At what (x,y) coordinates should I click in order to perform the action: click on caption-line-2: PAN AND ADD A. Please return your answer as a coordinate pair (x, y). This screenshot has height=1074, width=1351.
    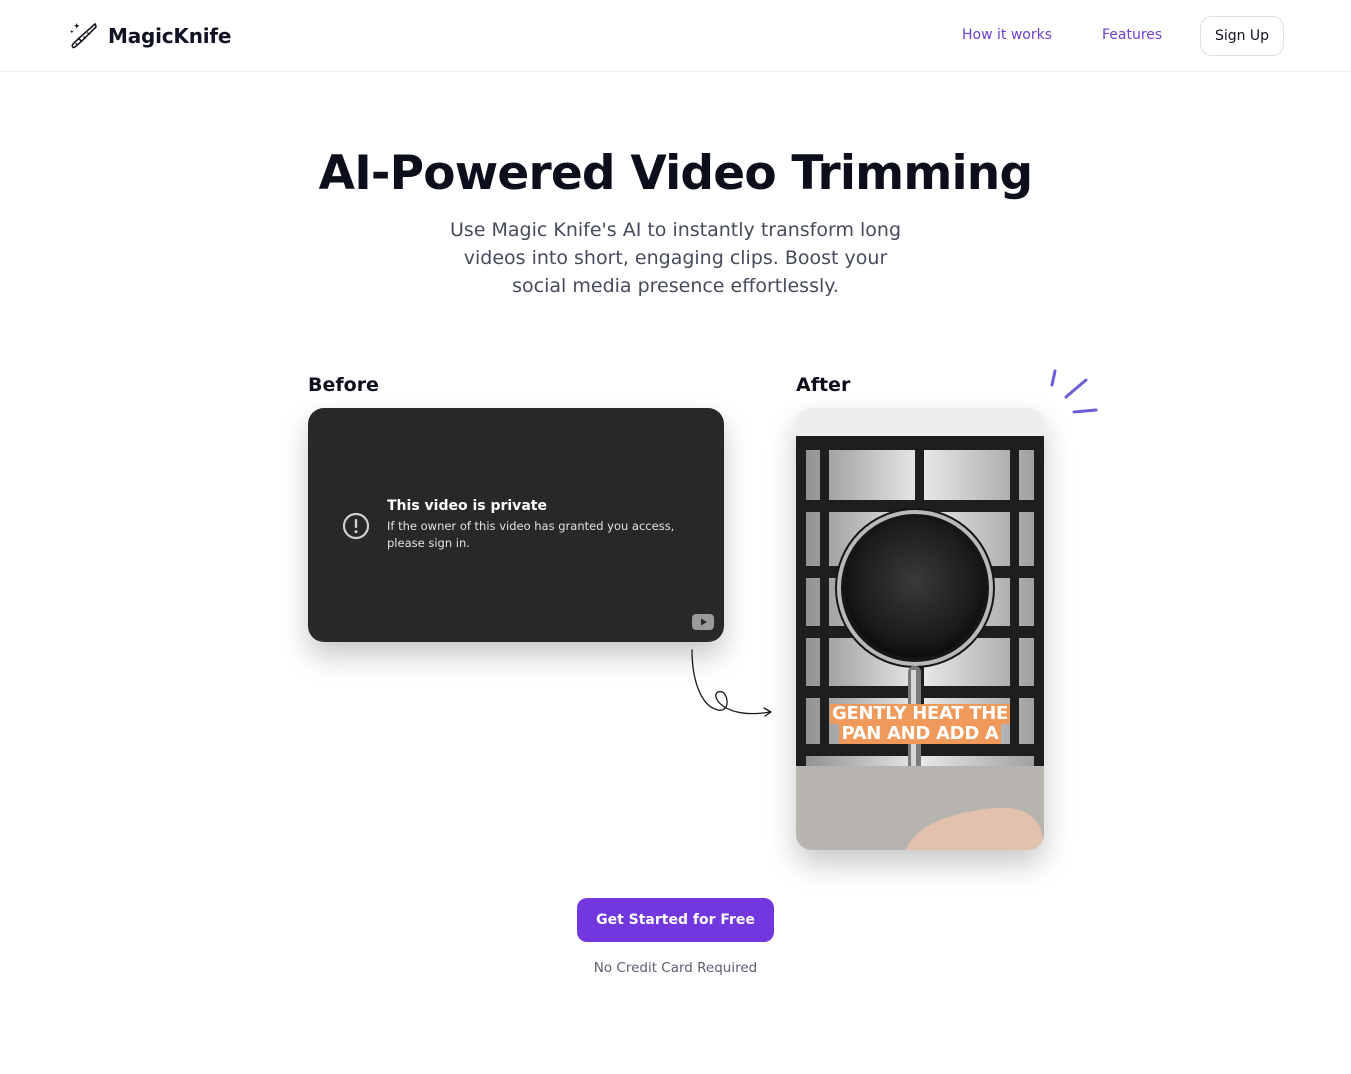
    Looking at the image, I should click on (920, 733).